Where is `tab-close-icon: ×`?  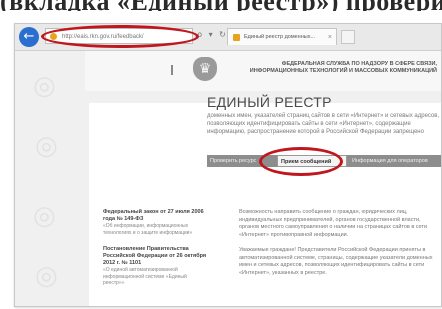
tab-close-icon: × is located at coordinates (330, 37).